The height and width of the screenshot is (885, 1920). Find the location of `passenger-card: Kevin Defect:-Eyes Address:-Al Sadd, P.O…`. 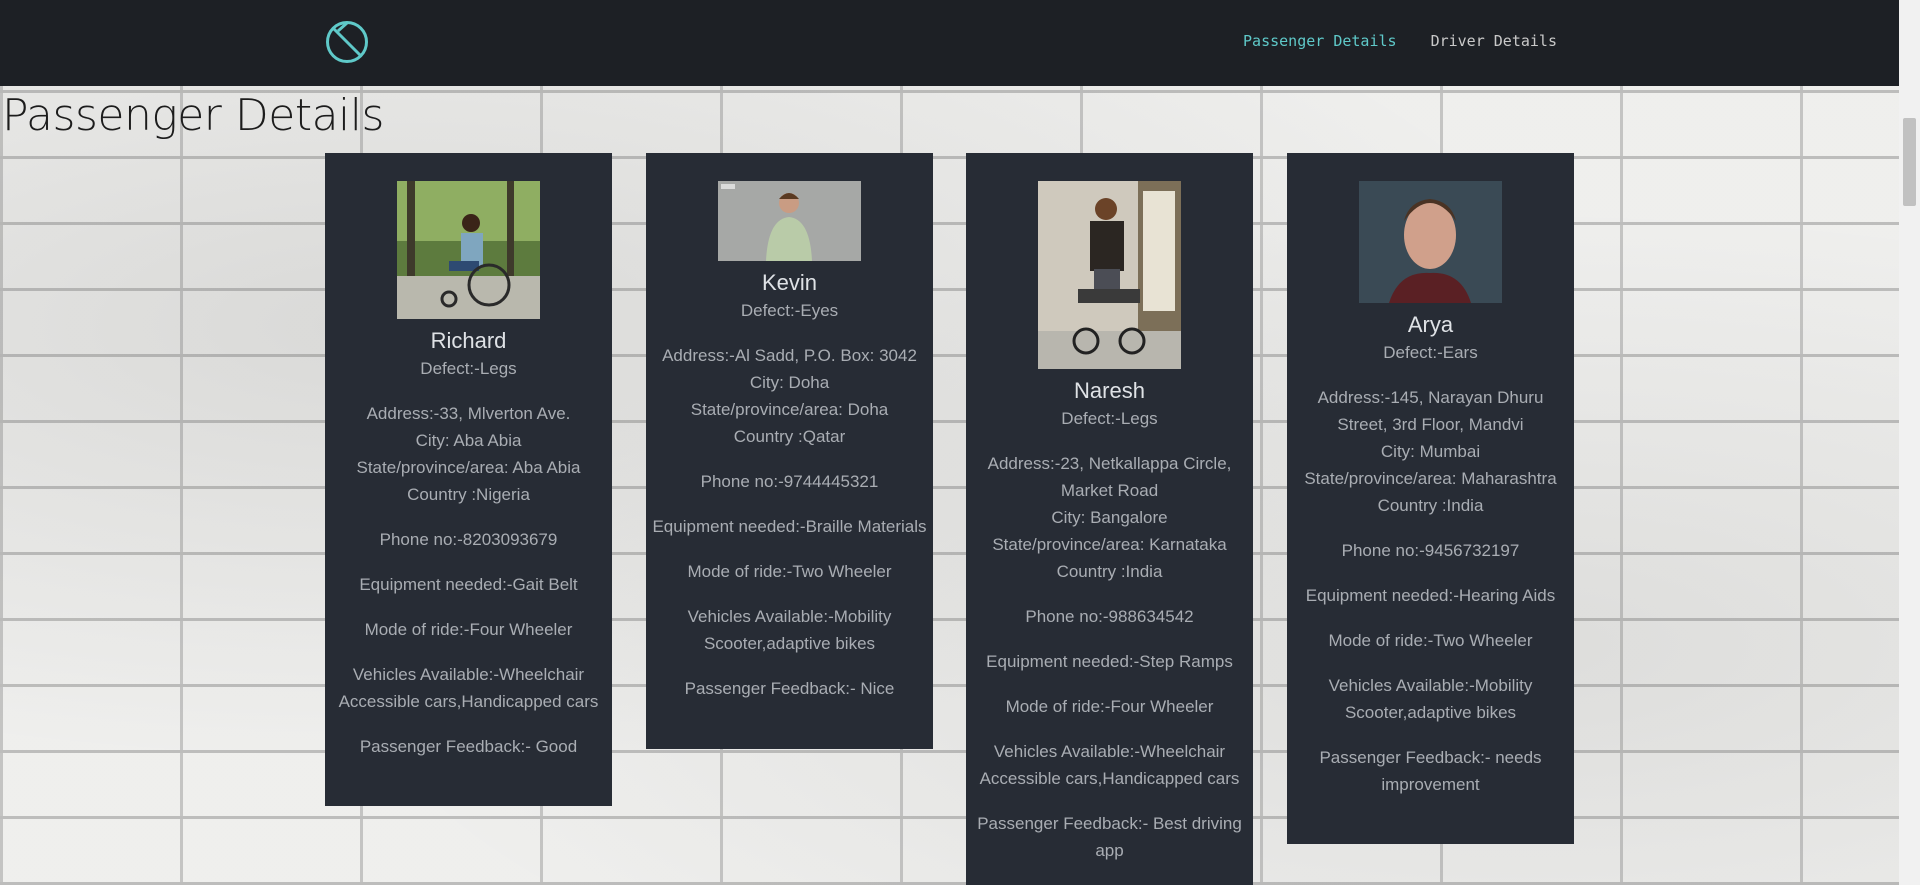

passenger-card: Kevin Defect:-Eyes Address:-Al Sadd, P.O… is located at coordinates (789, 451).